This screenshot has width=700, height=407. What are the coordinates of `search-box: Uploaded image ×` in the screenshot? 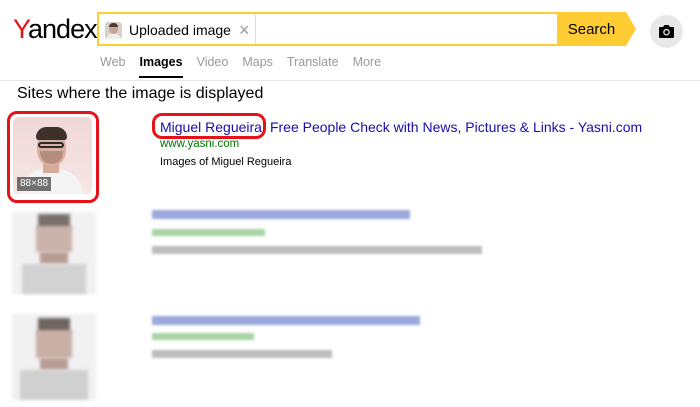 It's located at (361, 29).